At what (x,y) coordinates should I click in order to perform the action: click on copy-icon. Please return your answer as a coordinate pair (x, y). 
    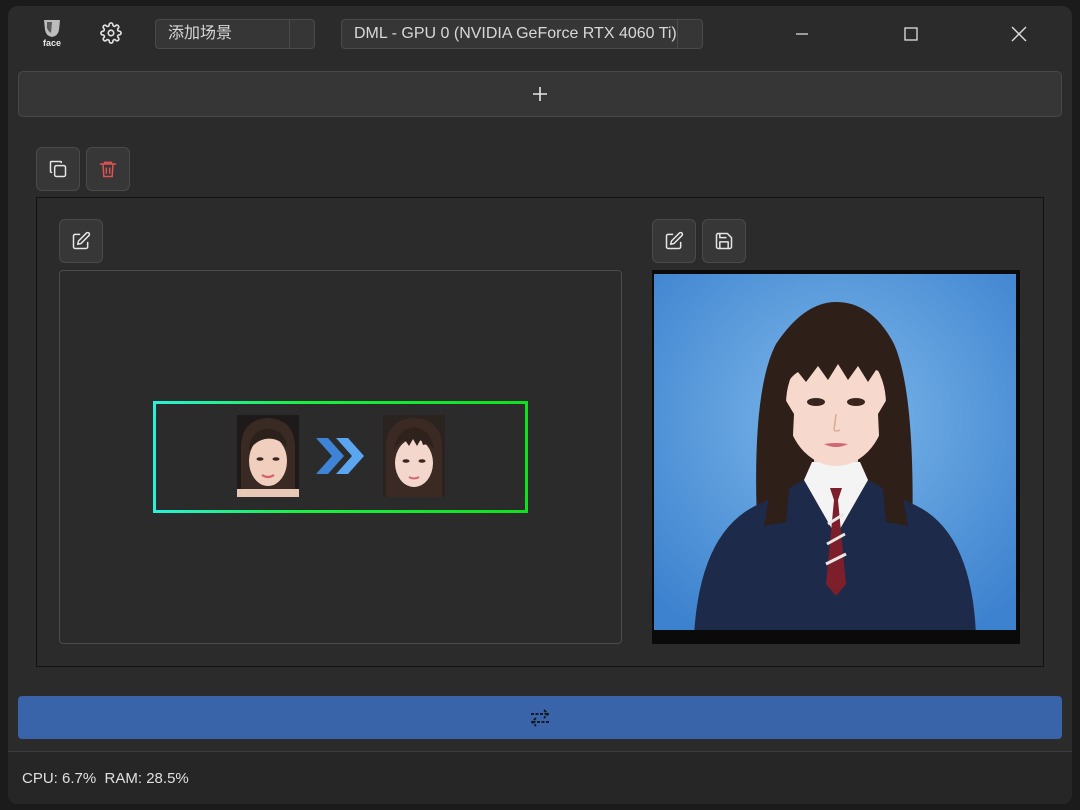
    Looking at the image, I should click on (58, 169).